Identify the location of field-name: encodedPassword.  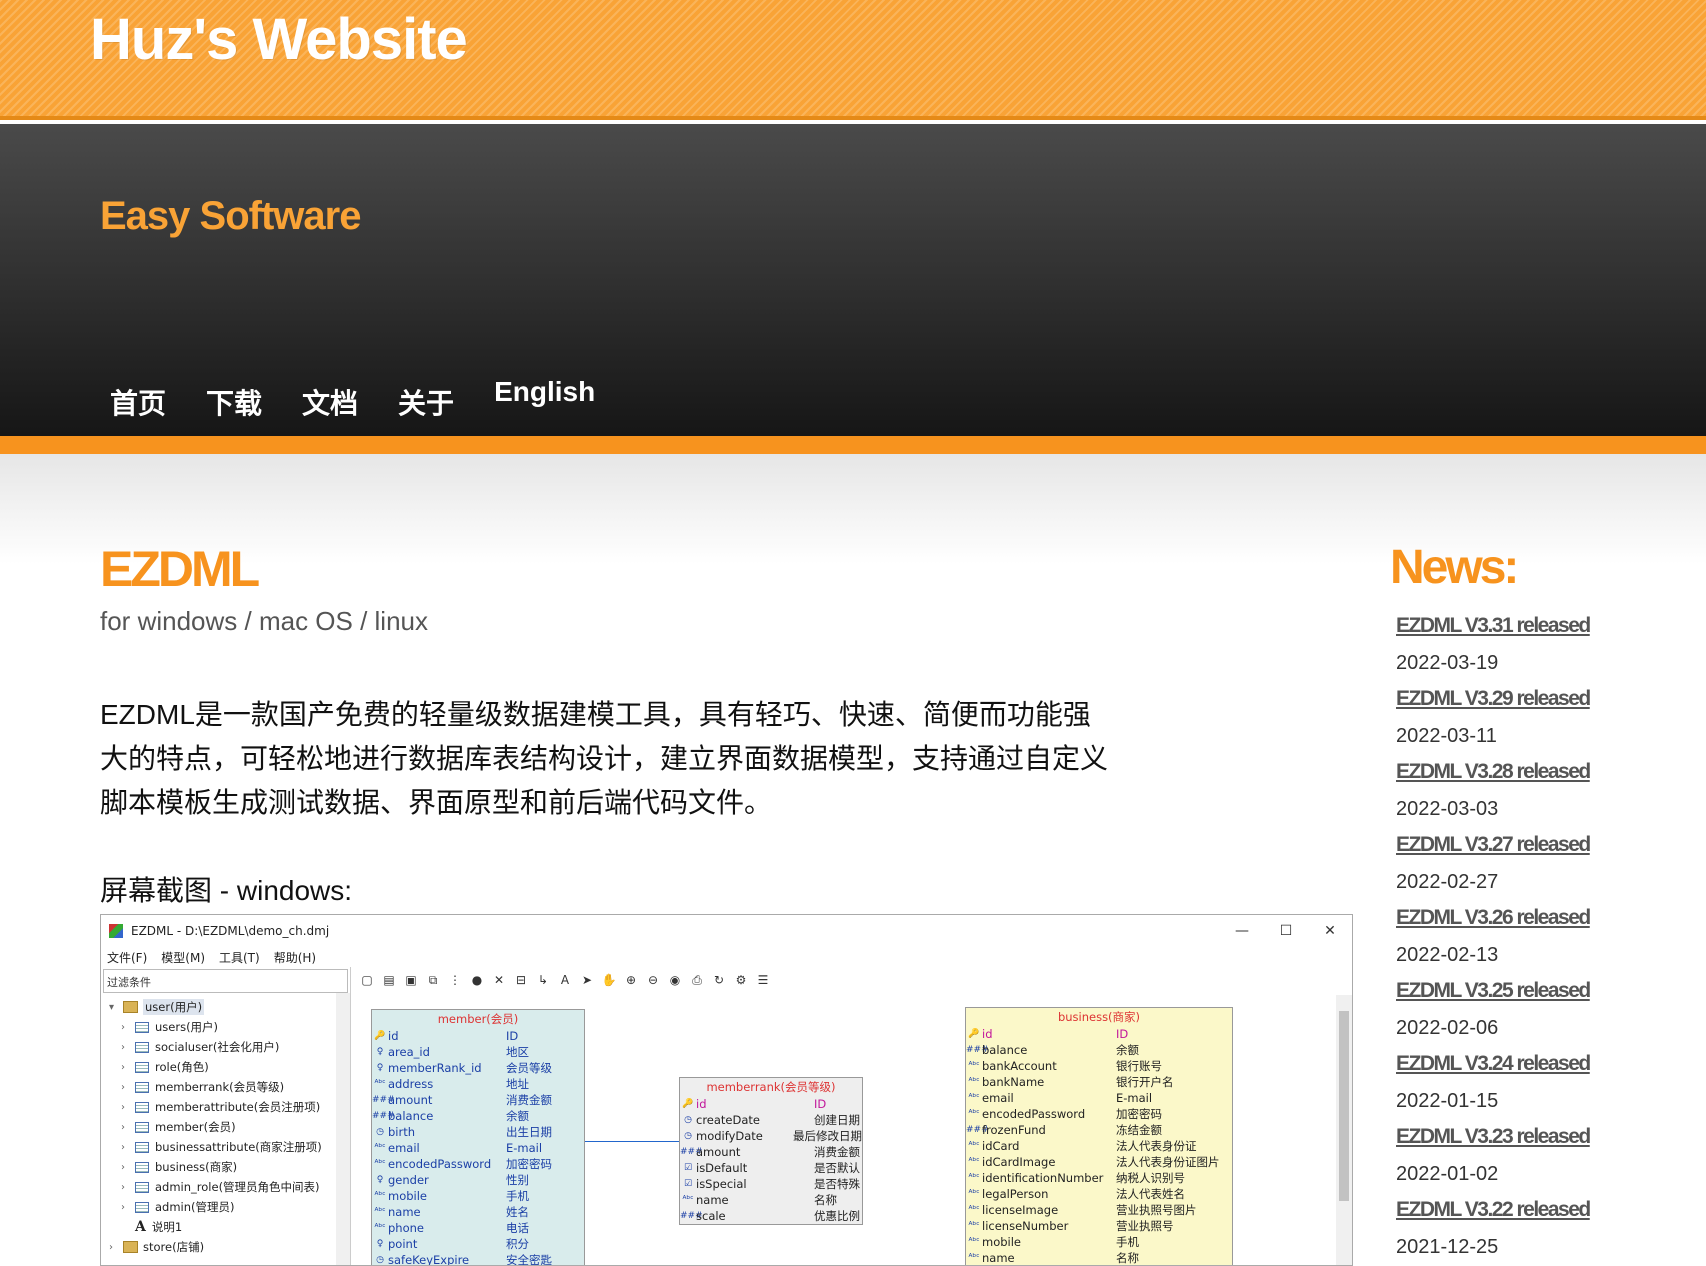
(1034, 1114).